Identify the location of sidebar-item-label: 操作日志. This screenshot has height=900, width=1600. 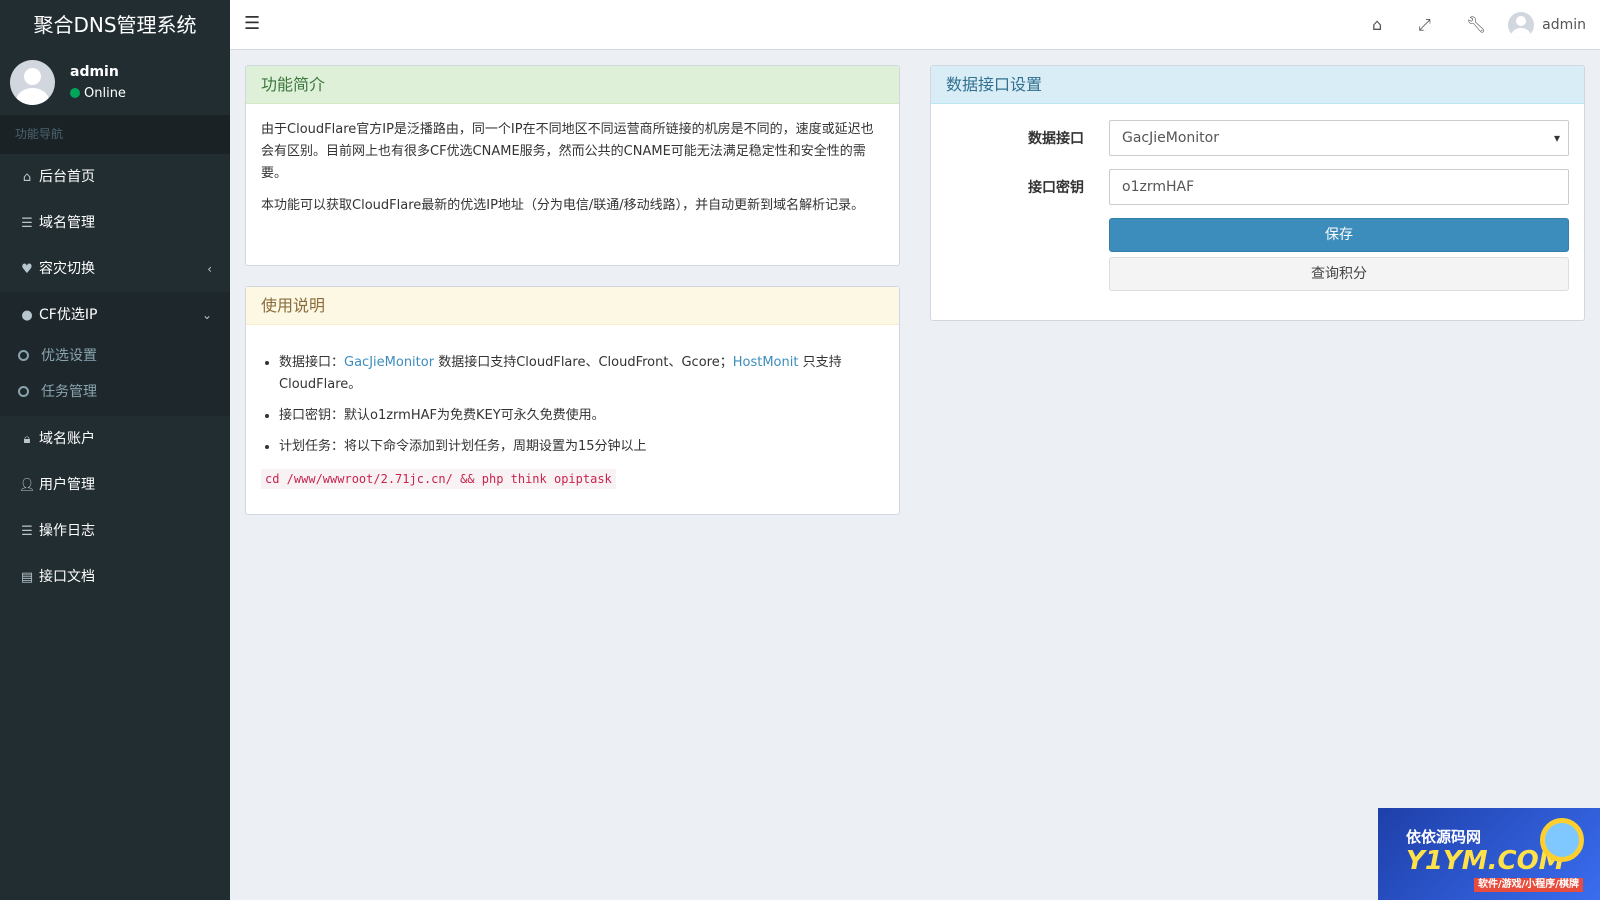
(67, 531).